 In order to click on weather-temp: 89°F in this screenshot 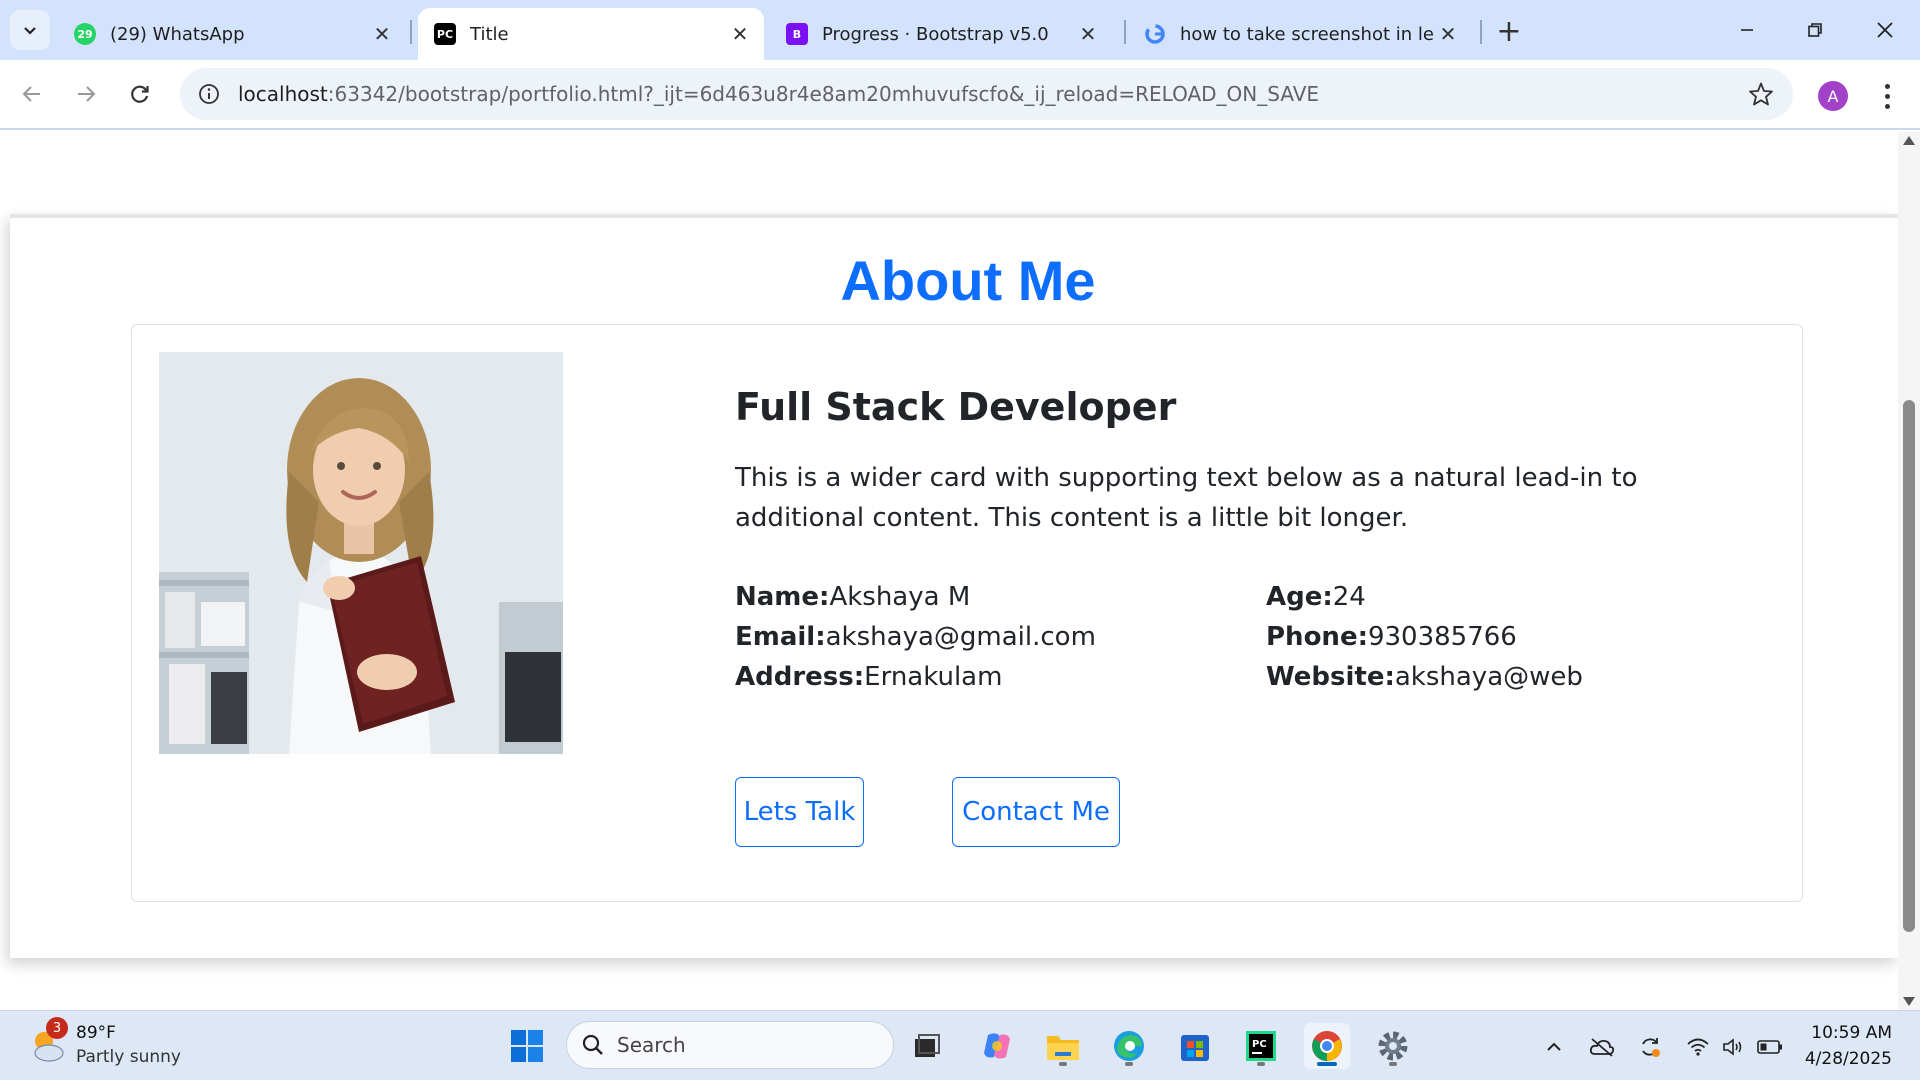, I will do `click(96, 1033)`.